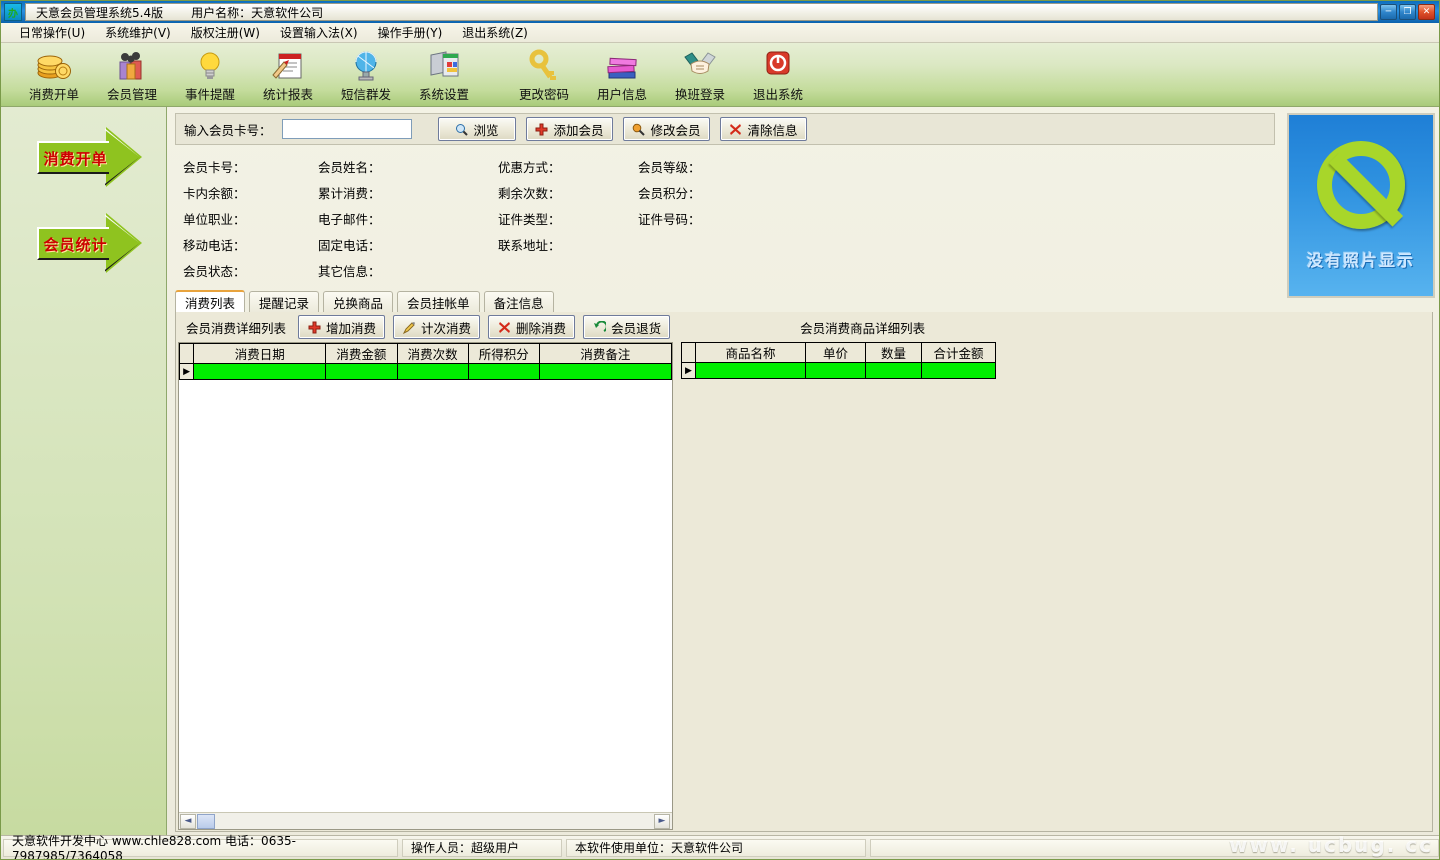  Describe the element at coordinates (804, 301) in the screenshot. I see `tab-strip: 消费列表 提醒记录 兑换商品 会员挂帐单 备注信息` at that location.